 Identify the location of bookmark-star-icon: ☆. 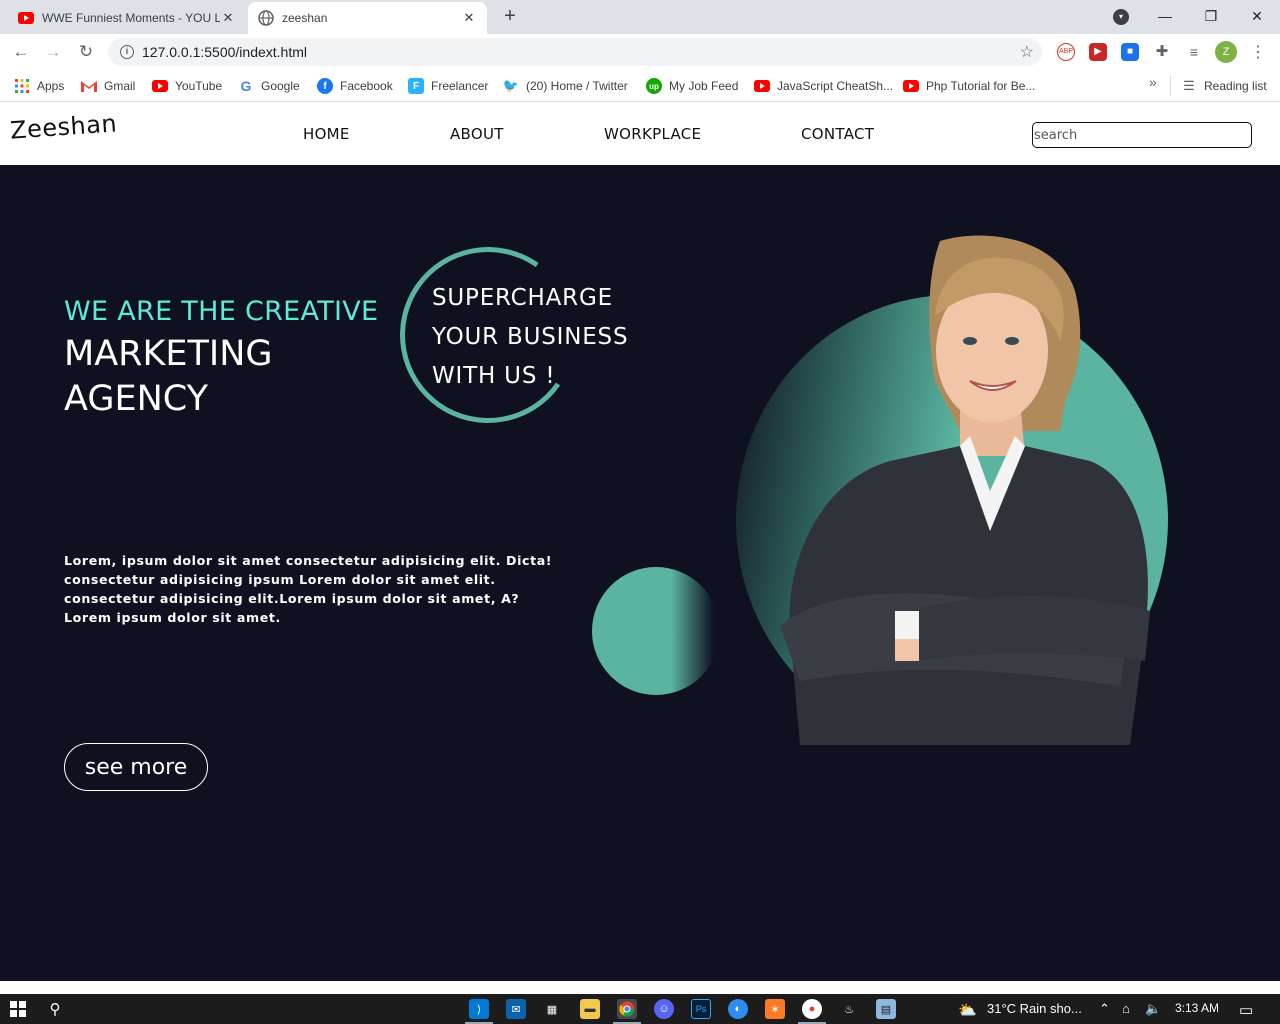
(1027, 52).